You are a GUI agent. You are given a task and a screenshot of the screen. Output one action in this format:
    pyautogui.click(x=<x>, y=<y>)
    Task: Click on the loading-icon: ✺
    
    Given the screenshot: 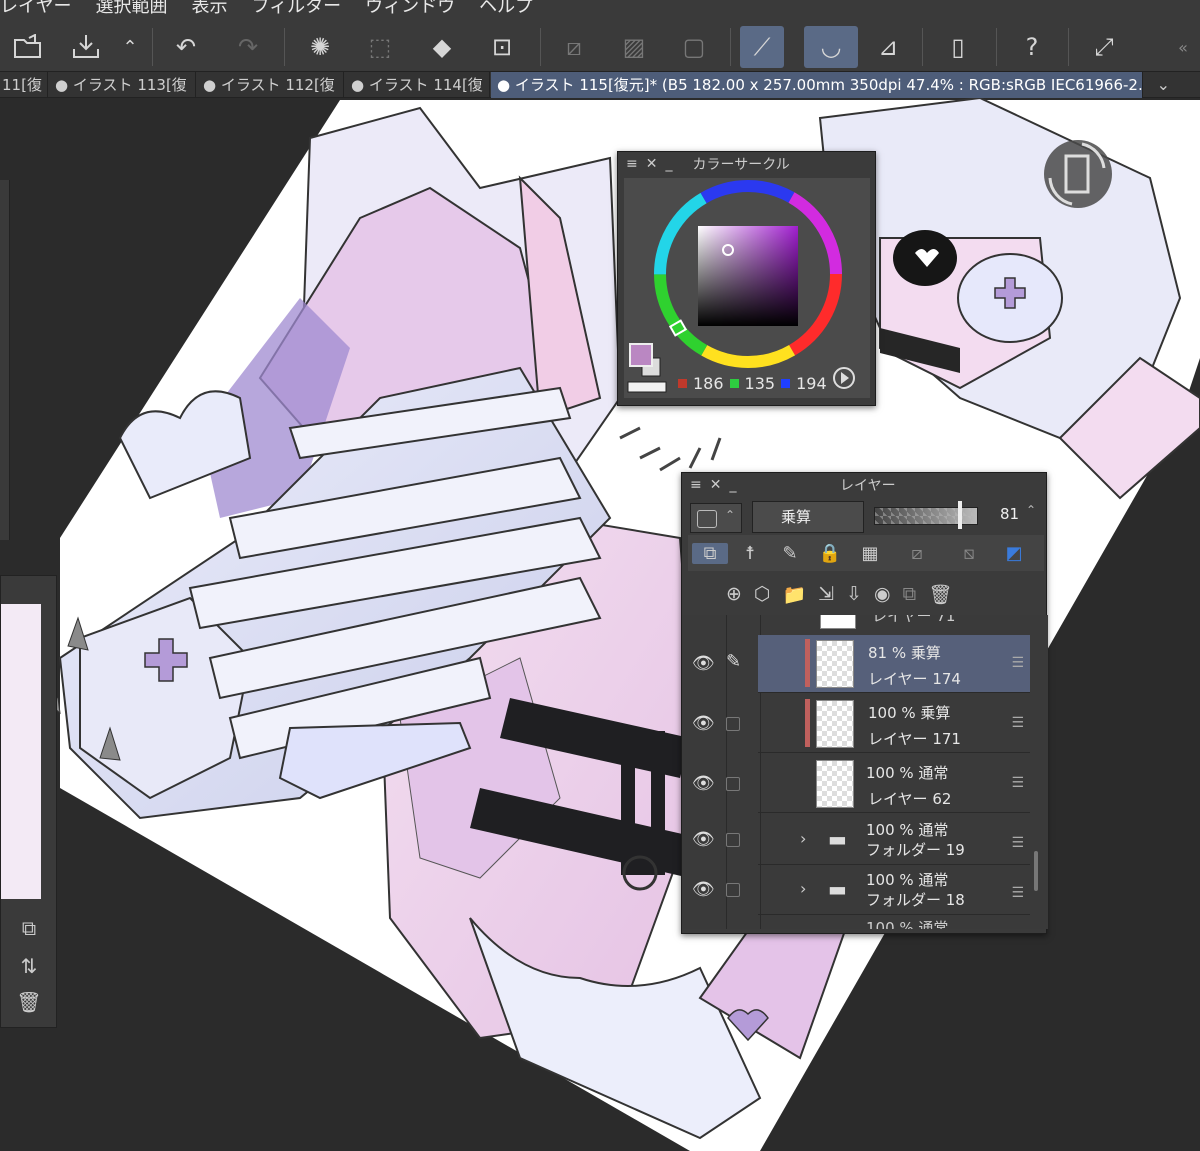 What is the action you would take?
    pyautogui.click(x=320, y=47)
    